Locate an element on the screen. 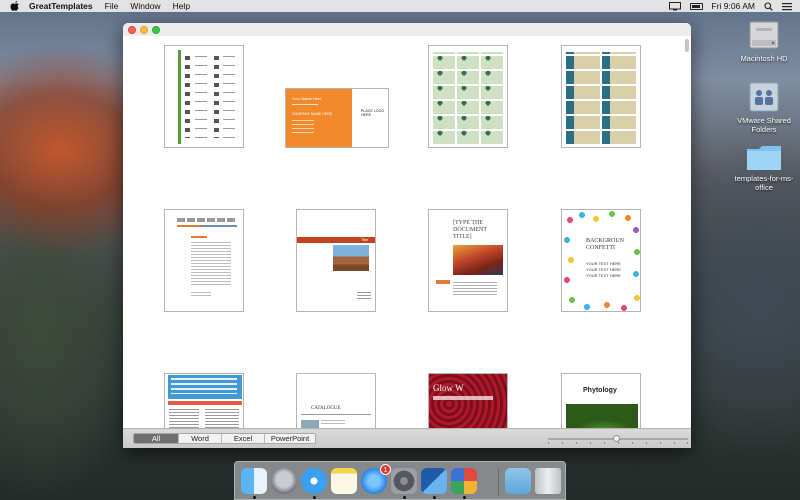 The image size is (800, 500). template-thumbnail: CATALOGUE is located at coordinates (336, 400).